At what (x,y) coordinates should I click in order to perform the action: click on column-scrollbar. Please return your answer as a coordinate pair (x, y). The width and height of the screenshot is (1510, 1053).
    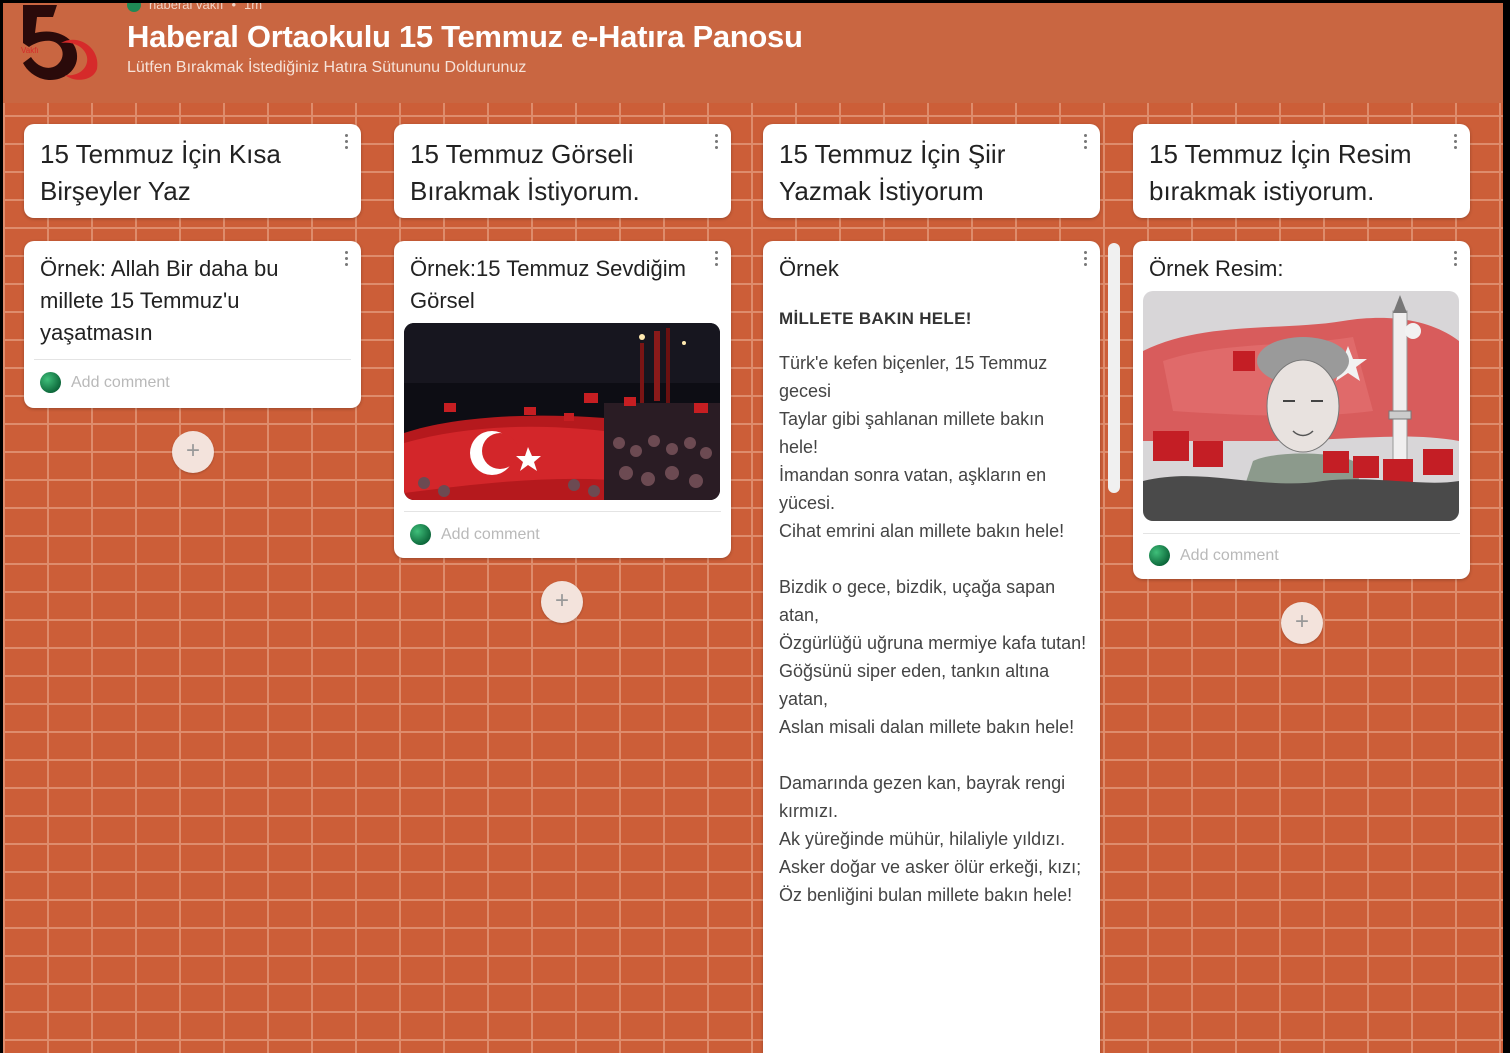
    Looking at the image, I should click on (1114, 368).